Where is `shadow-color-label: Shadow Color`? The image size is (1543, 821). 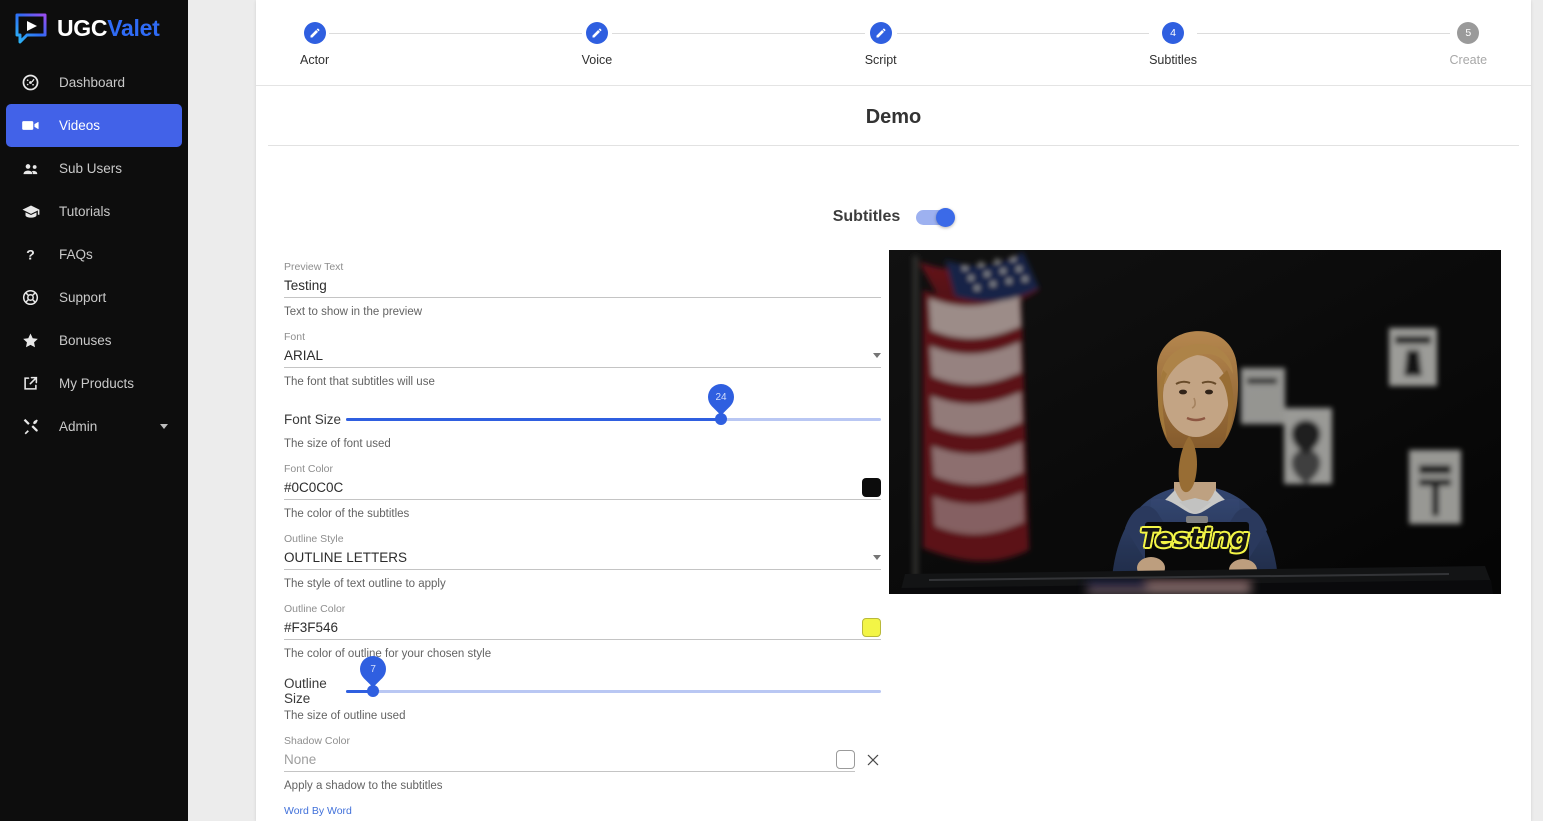 shadow-color-label: Shadow Color is located at coordinates (317, 741).